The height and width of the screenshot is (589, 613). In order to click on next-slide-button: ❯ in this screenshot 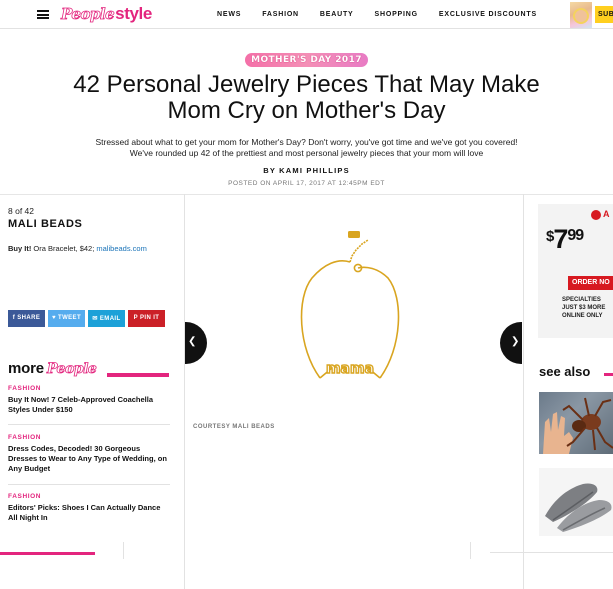, I will do `click(511, 343)`.